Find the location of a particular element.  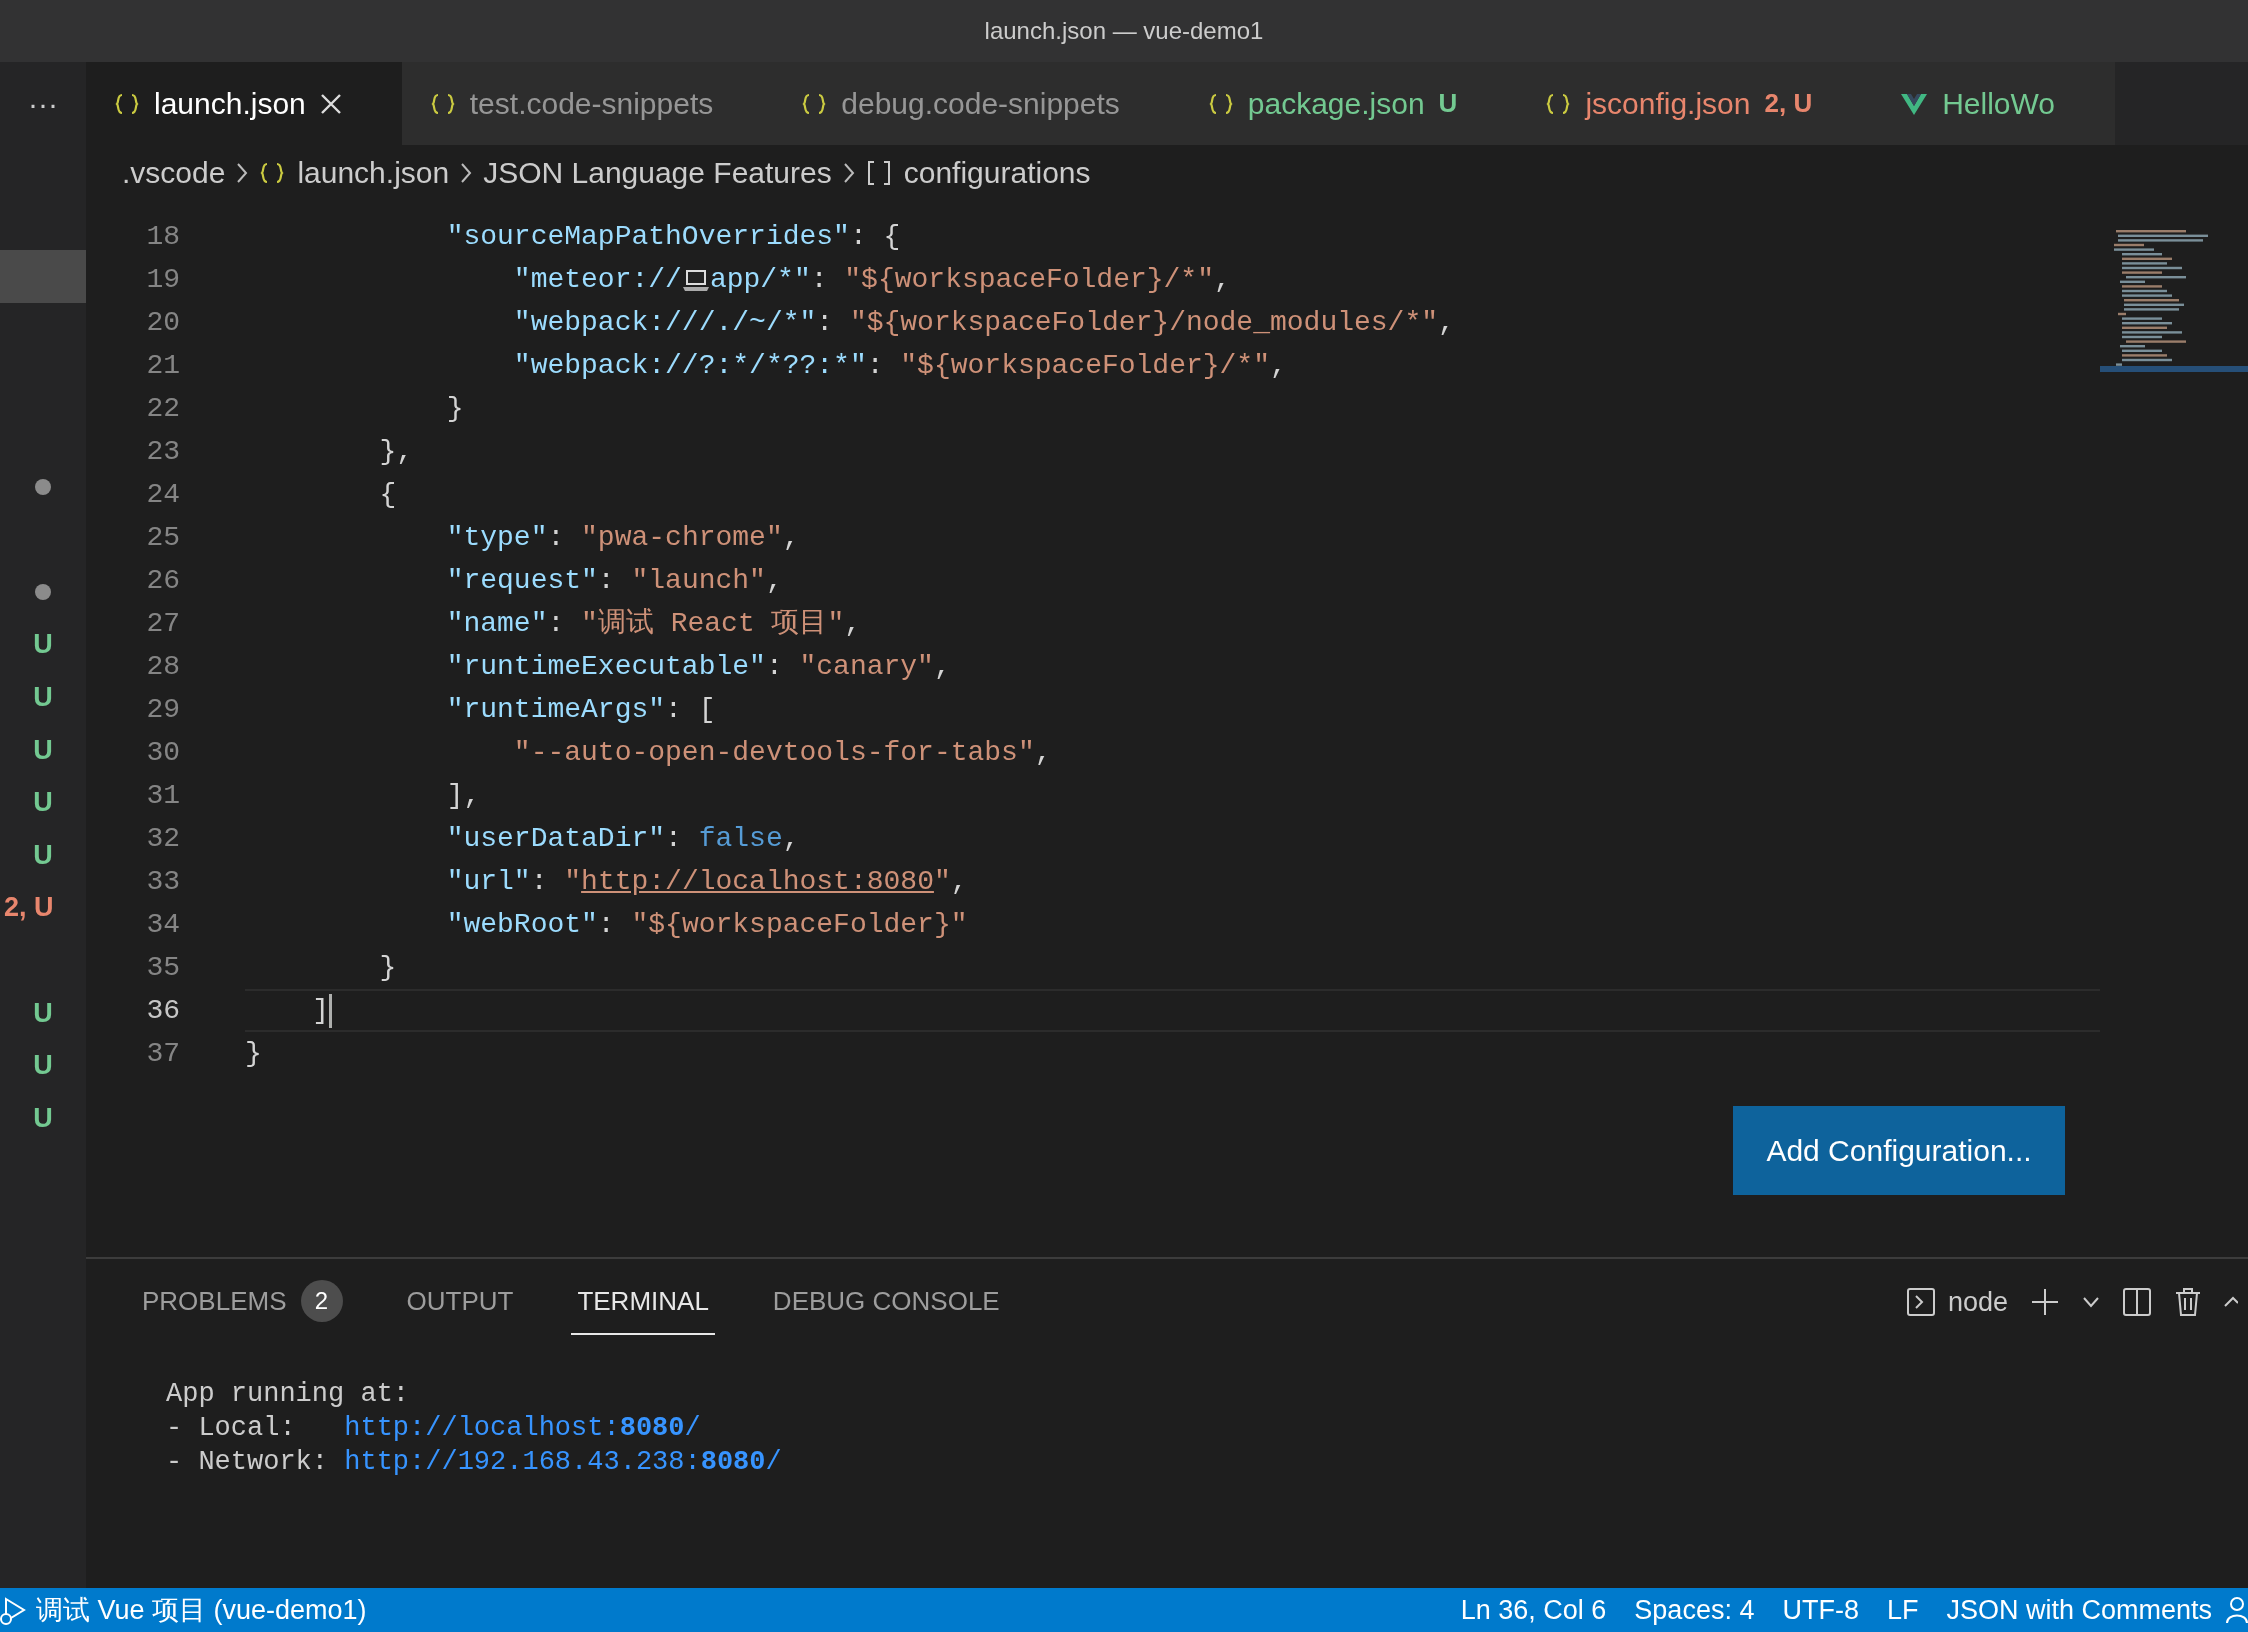

code-line: ] is located at coordinates (1172, 1010).